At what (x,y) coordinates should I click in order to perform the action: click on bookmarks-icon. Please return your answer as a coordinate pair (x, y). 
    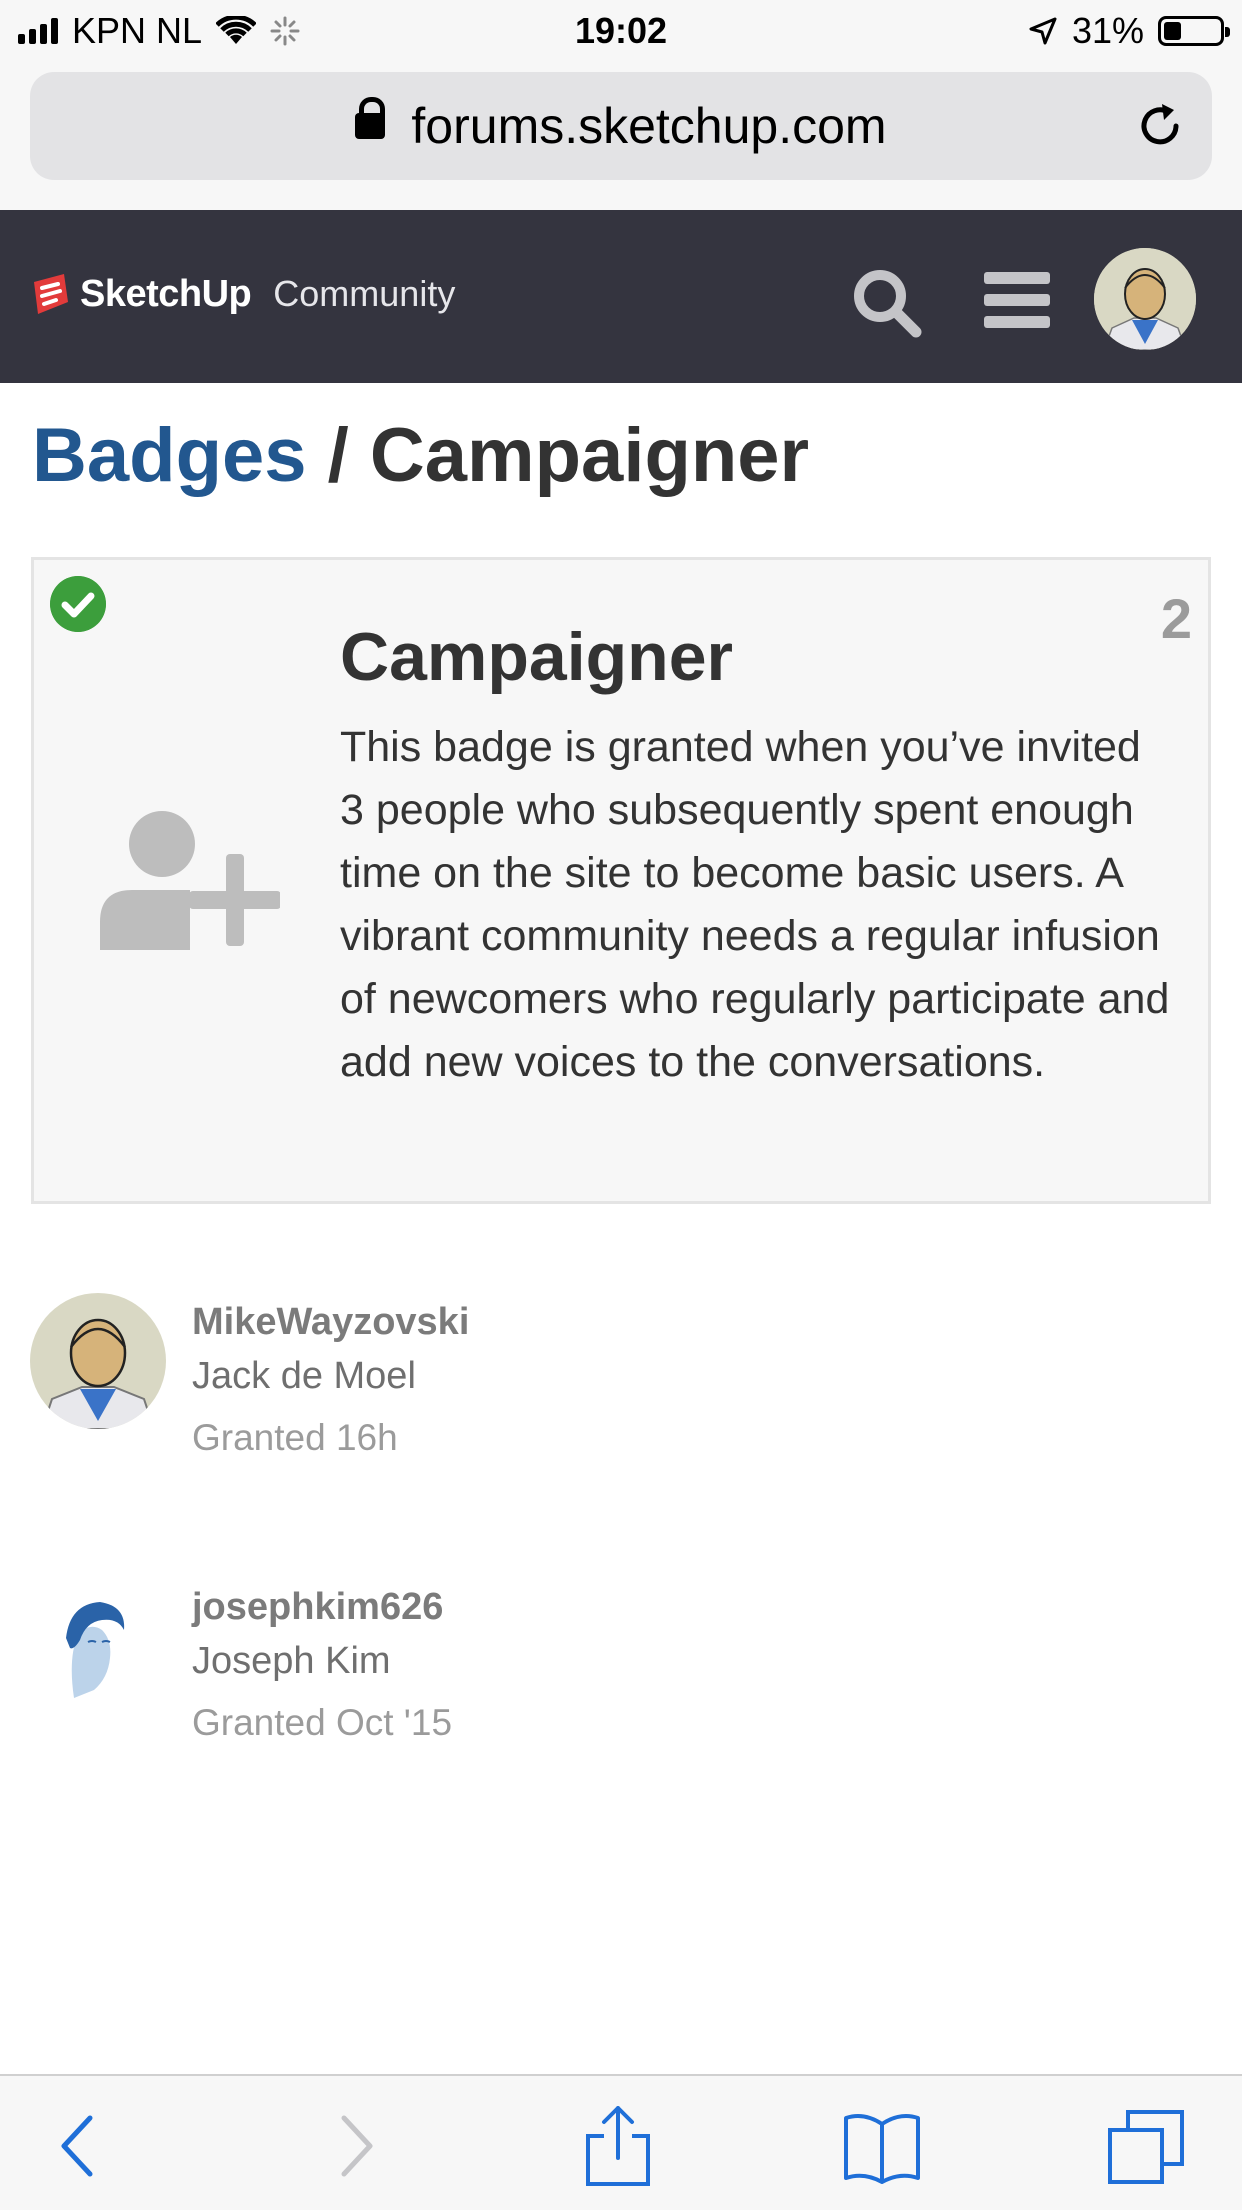
    Looking at the image, I should click on (882, 2146).